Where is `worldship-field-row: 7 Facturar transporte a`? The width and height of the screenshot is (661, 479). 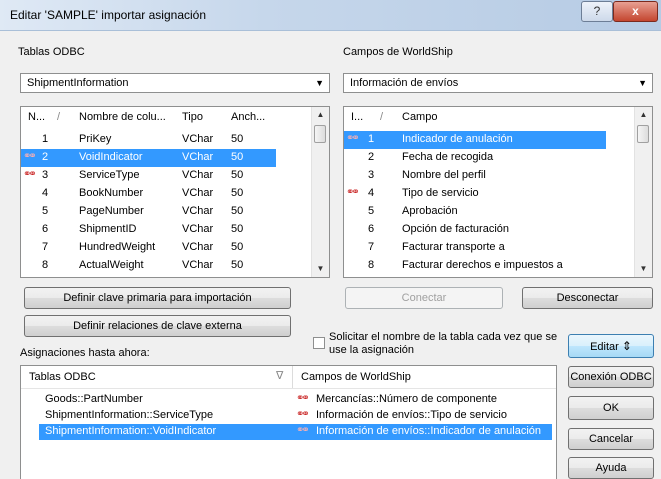
worldship-field-row: 7 Facturar transporte a is located at coordinates (475, 248).